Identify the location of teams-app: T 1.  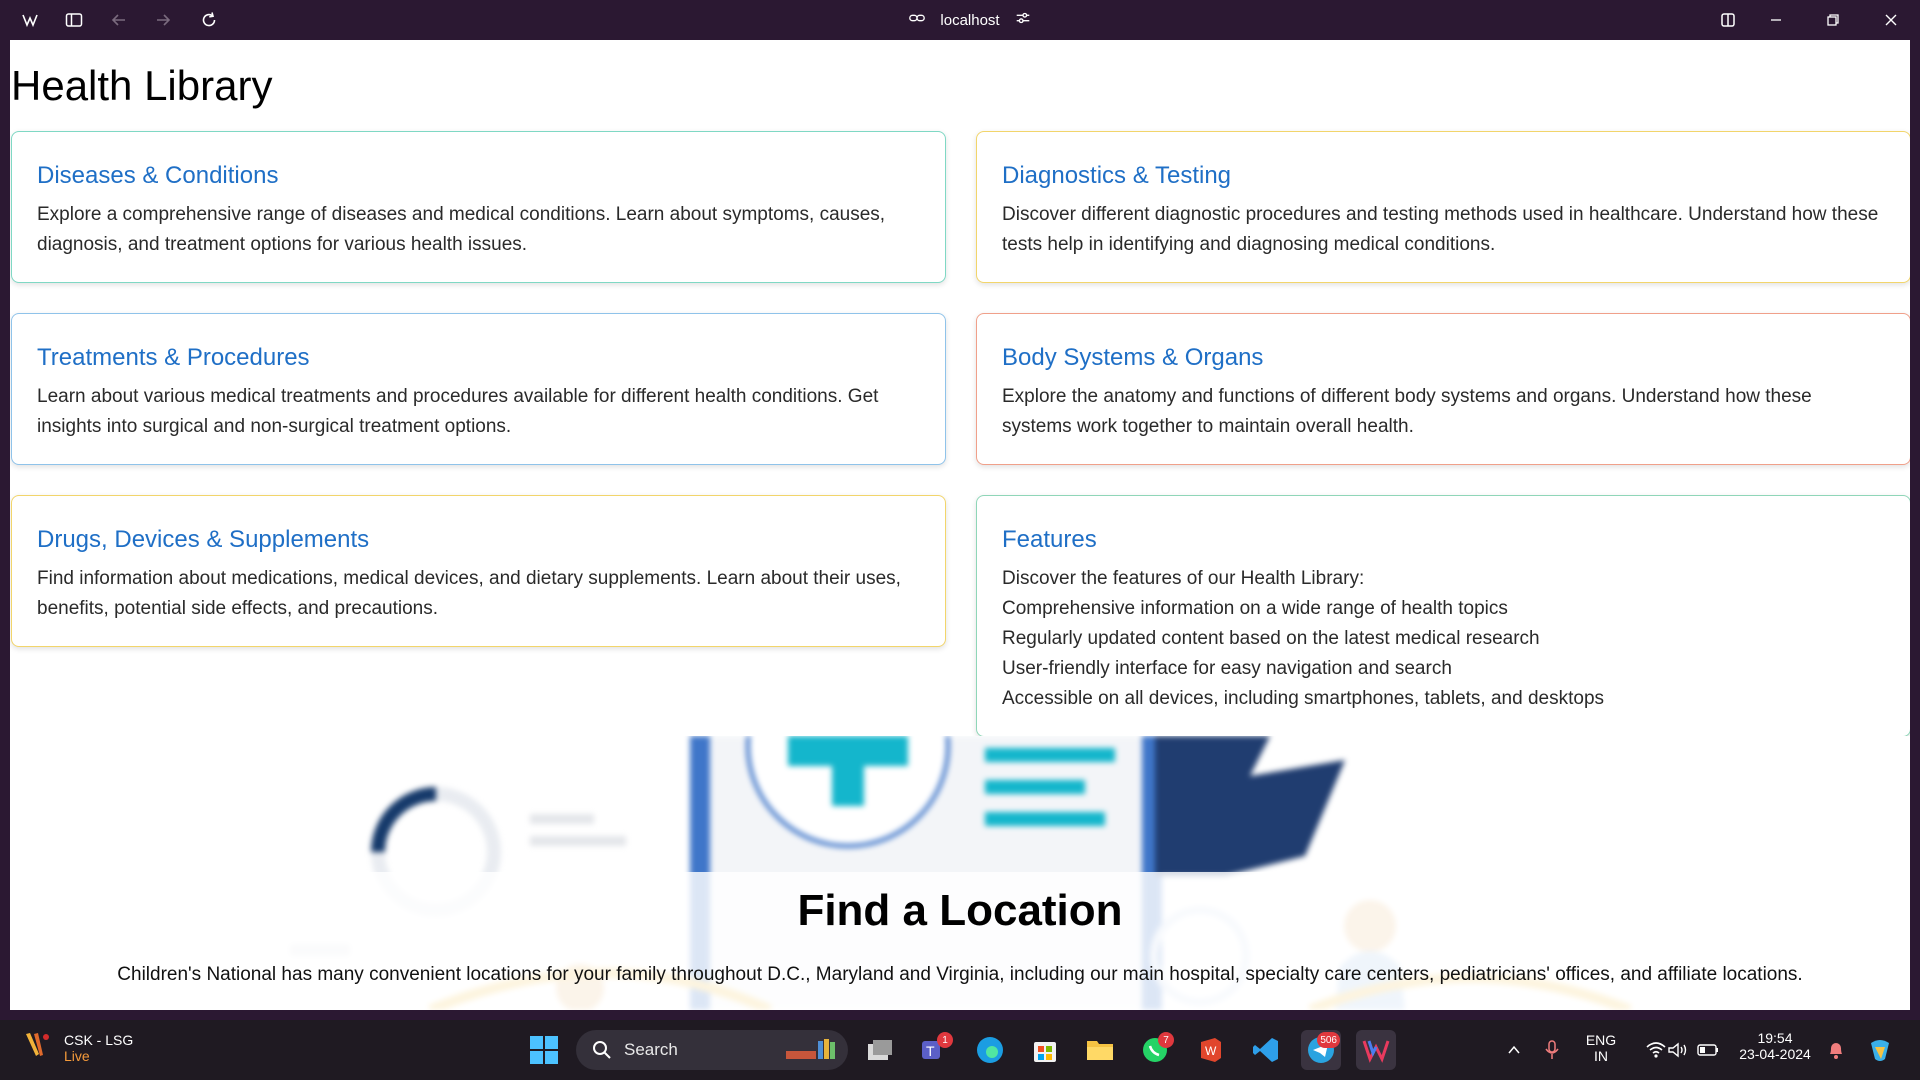
(934, 1050).